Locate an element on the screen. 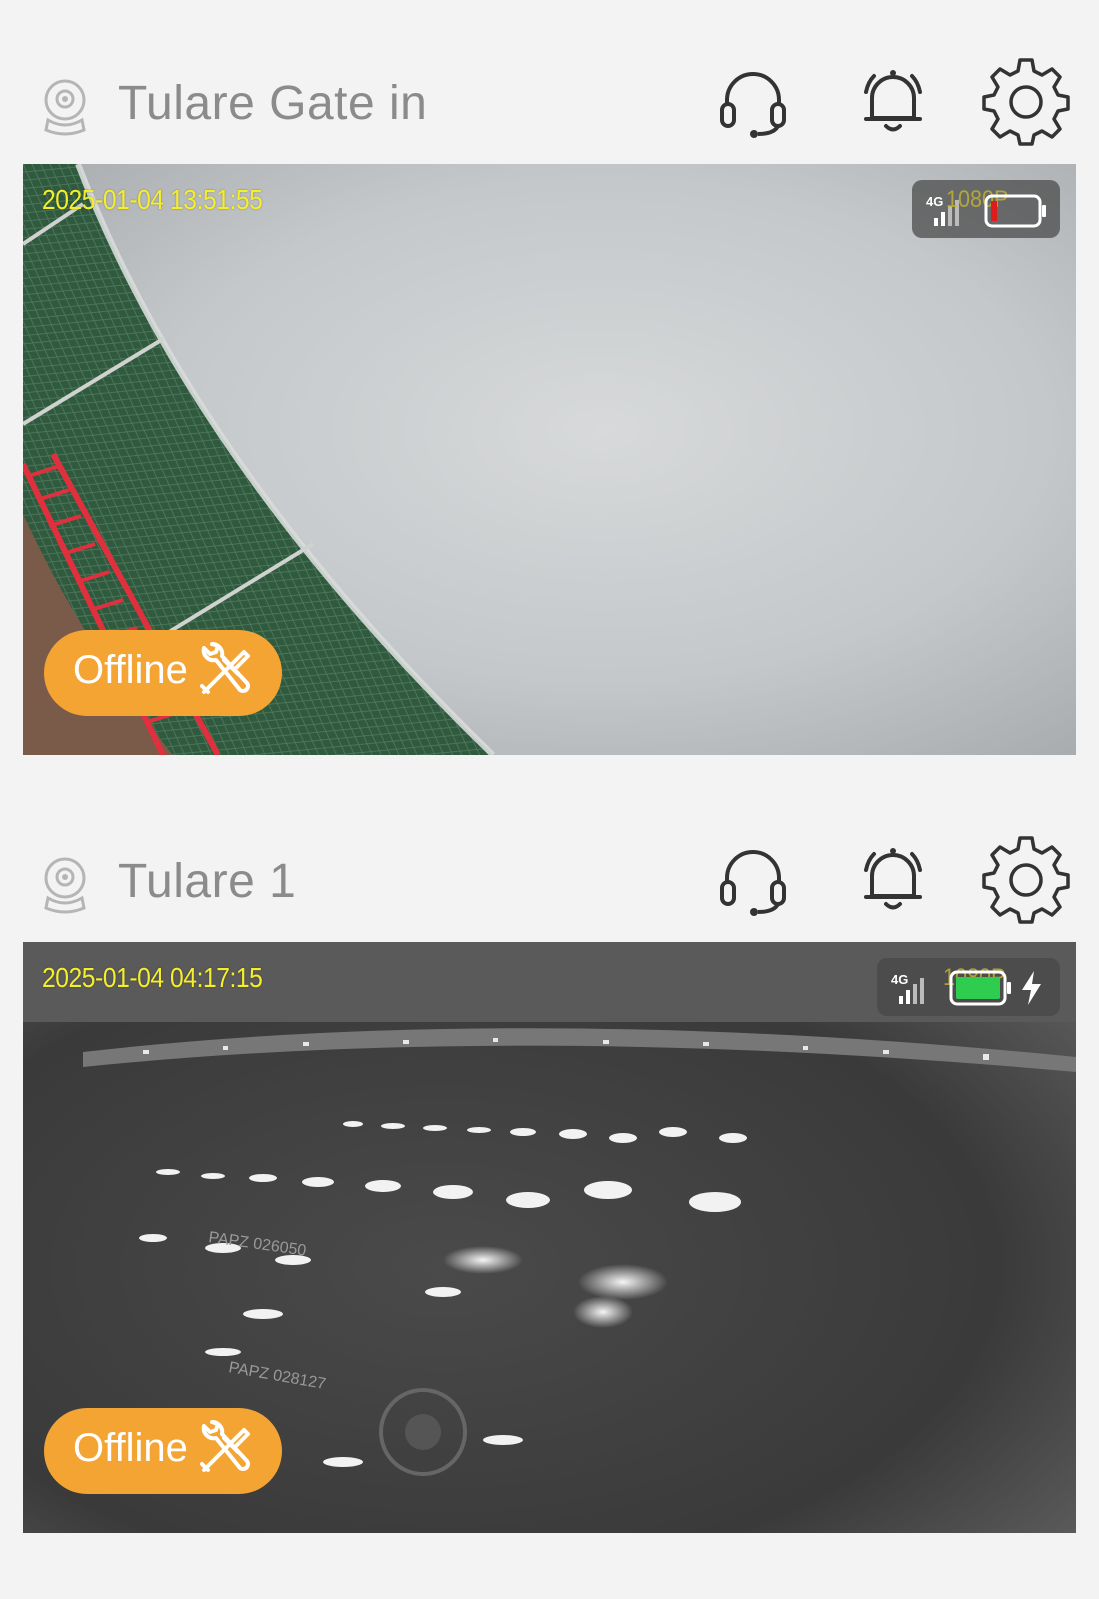 The image size is (1099, 1599). camera-header: Tulare 1 is located at coordinates (549, 889).